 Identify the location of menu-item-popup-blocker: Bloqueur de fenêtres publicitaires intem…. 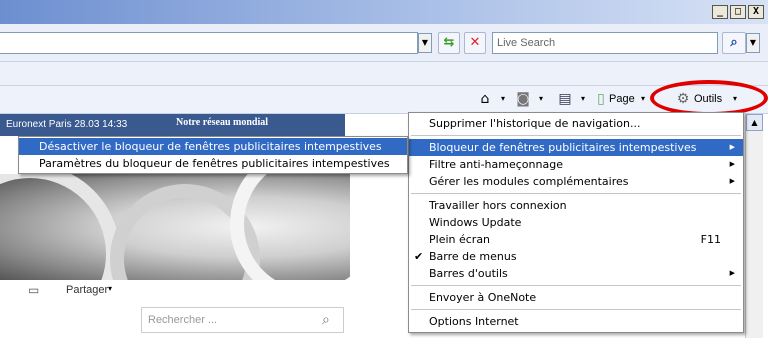
(576, 147).